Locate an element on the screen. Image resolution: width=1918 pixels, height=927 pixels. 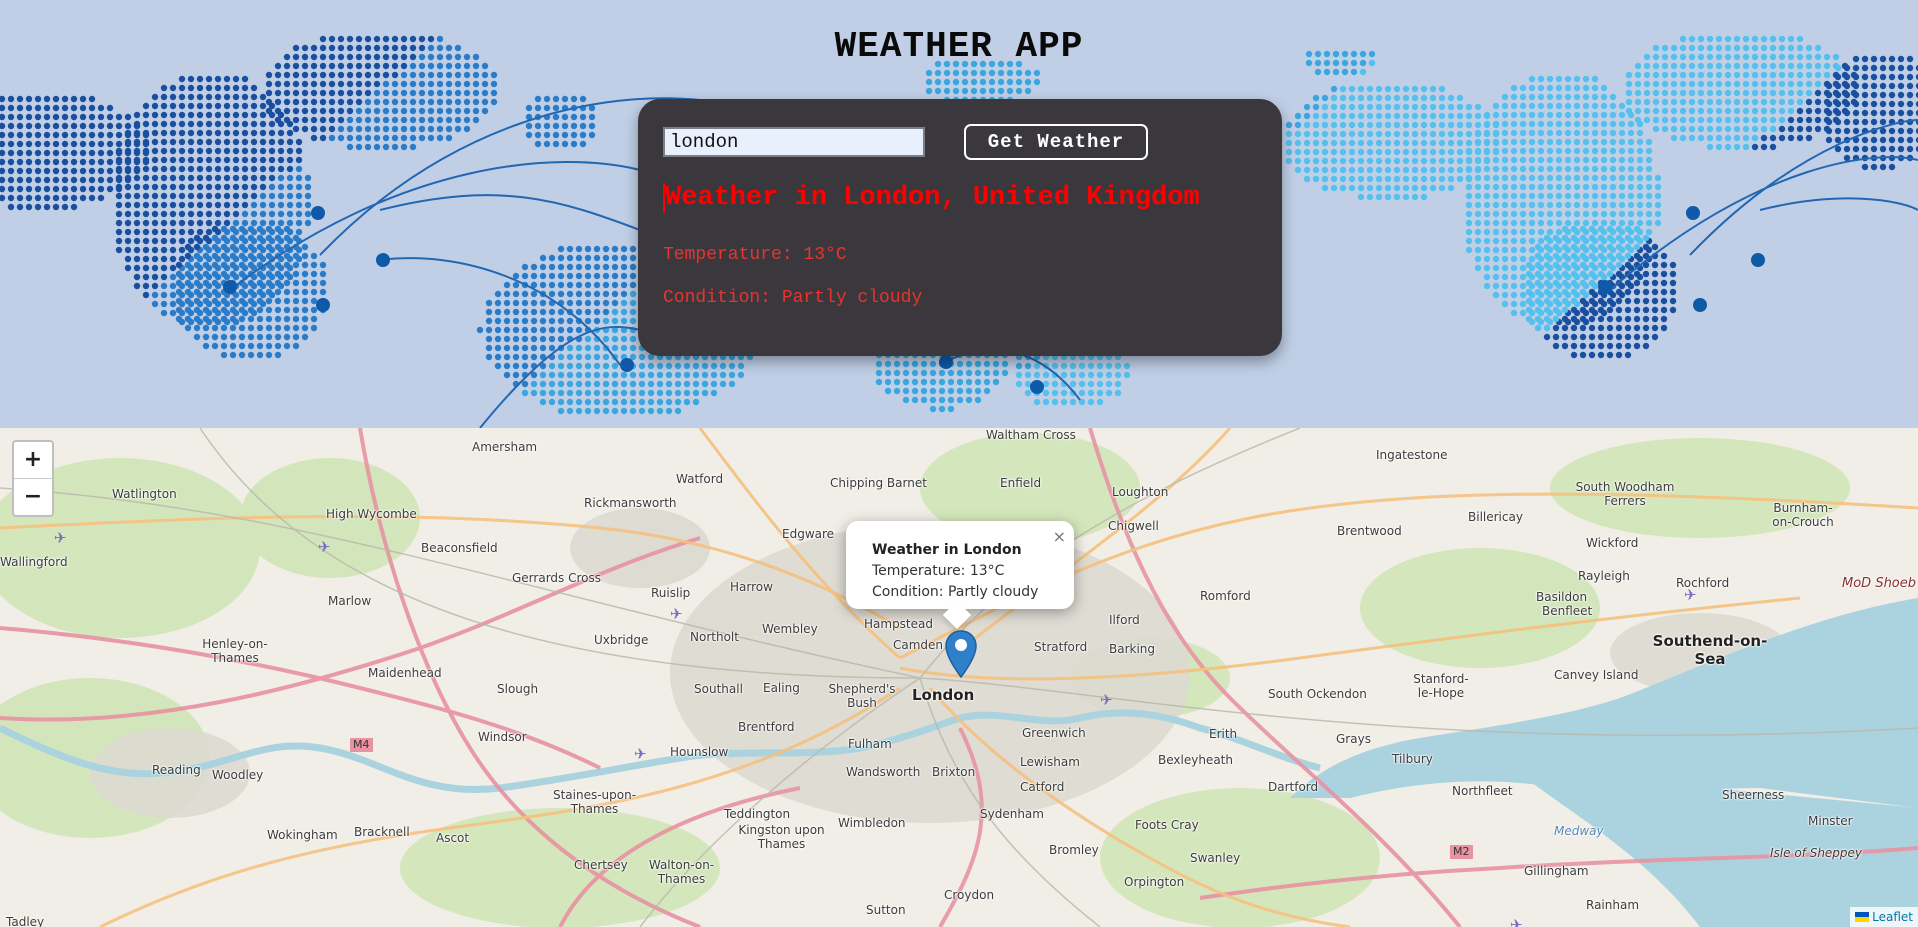
map-label: Marlow is located at coordinates (350, 601).